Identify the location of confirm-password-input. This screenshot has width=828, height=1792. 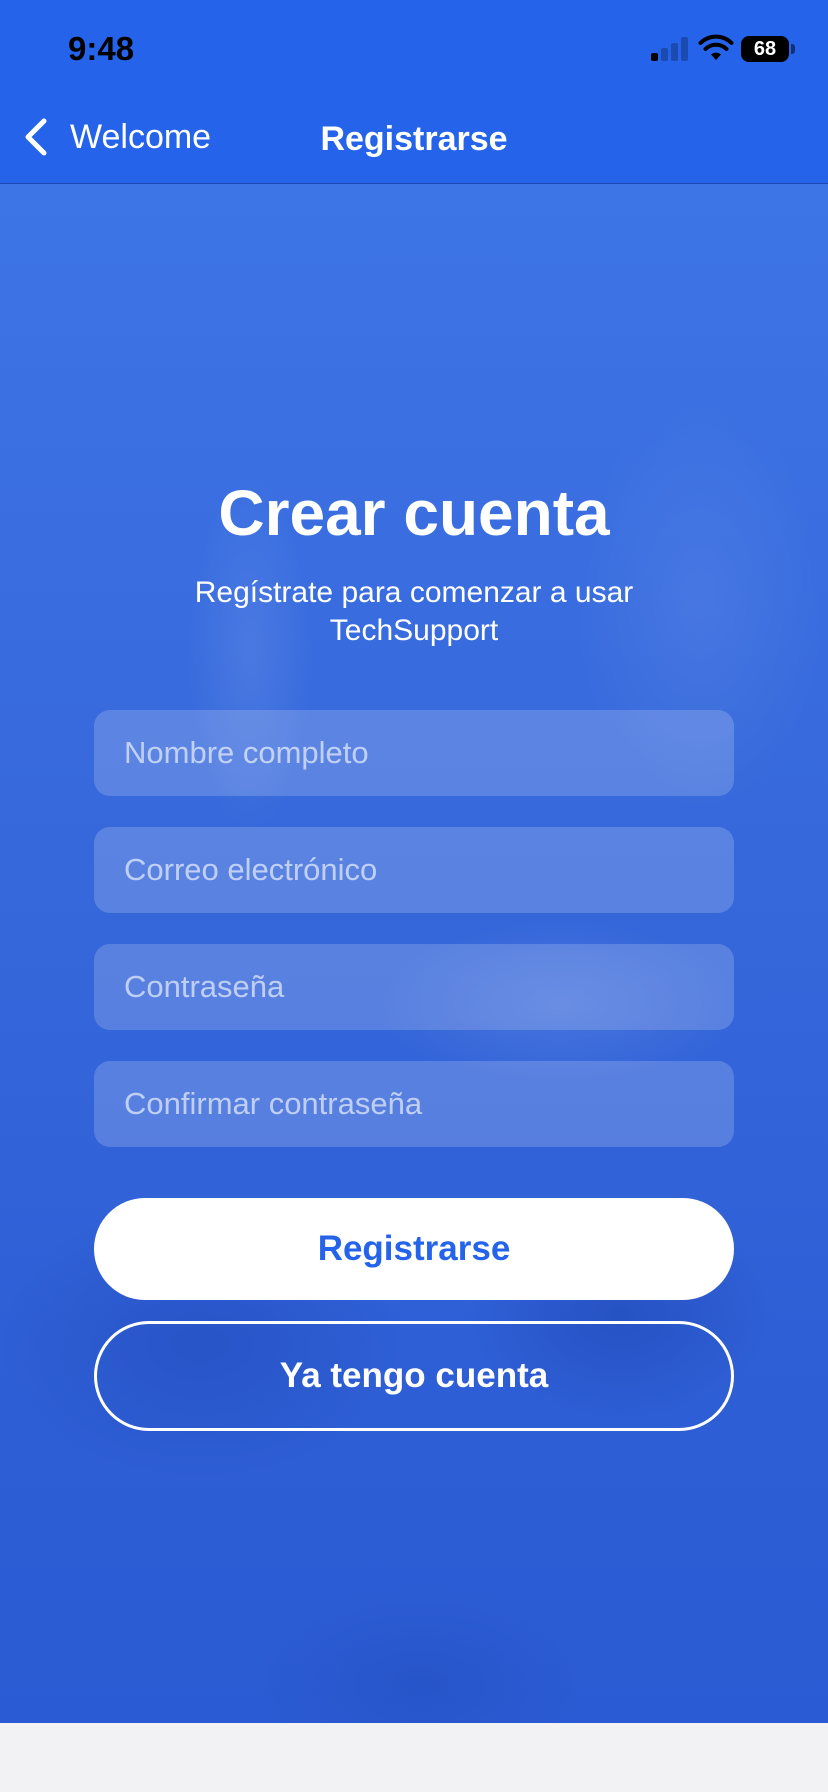
(414, 1104).